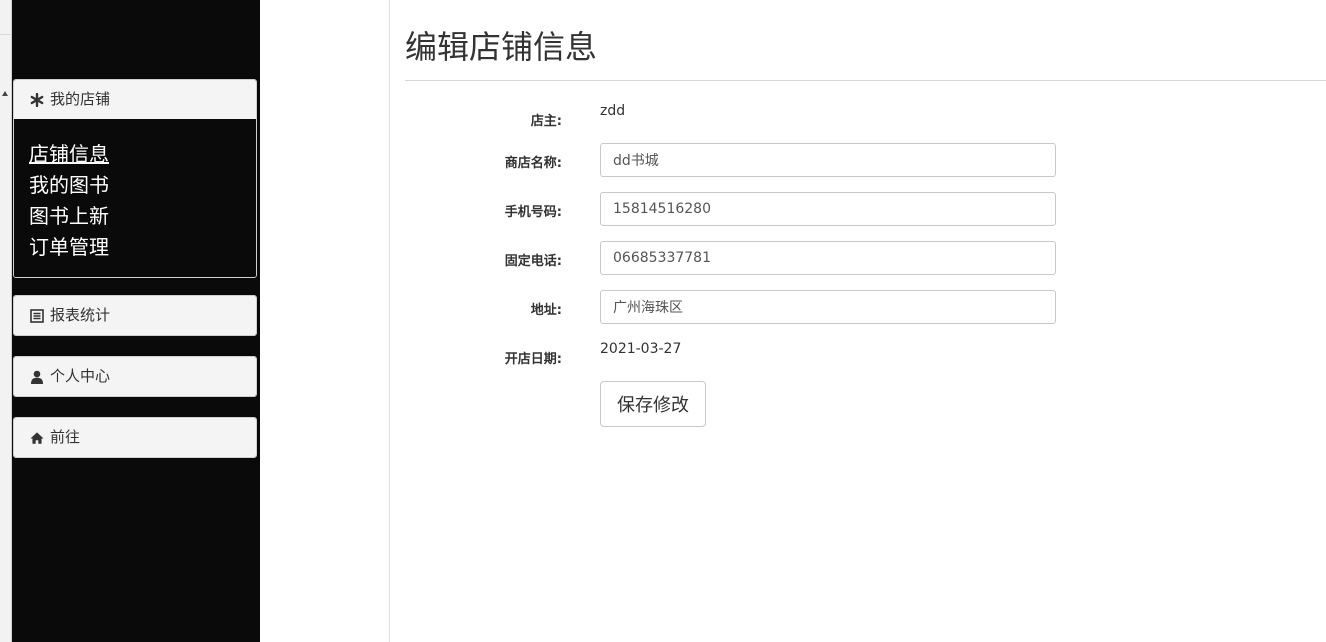  Describe the element at coordinates (533, 261) in the screenshot. I see `landline-label: 固定电话:` at that location.